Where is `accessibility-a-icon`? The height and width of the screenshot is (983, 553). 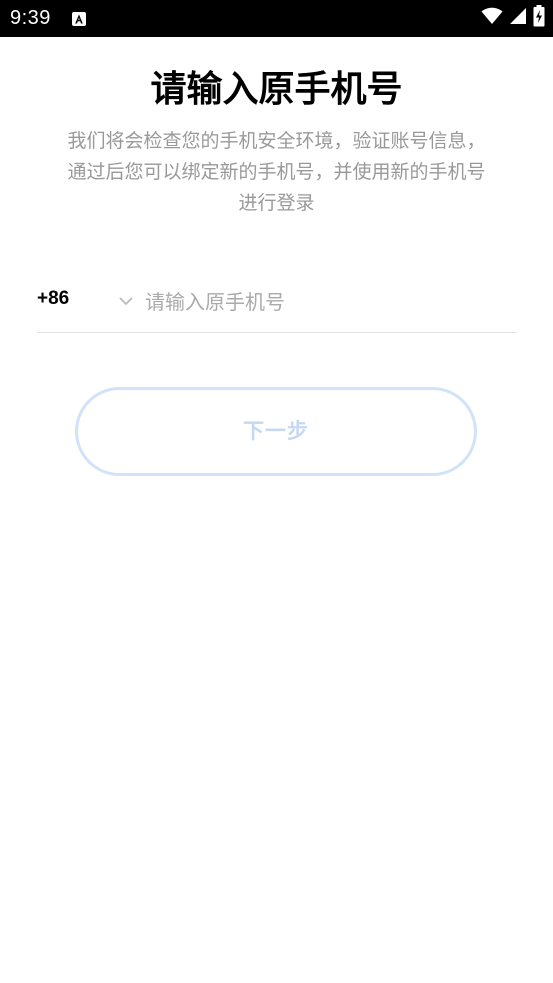
accessibility-a-icon is located at coordinates (79, 18).